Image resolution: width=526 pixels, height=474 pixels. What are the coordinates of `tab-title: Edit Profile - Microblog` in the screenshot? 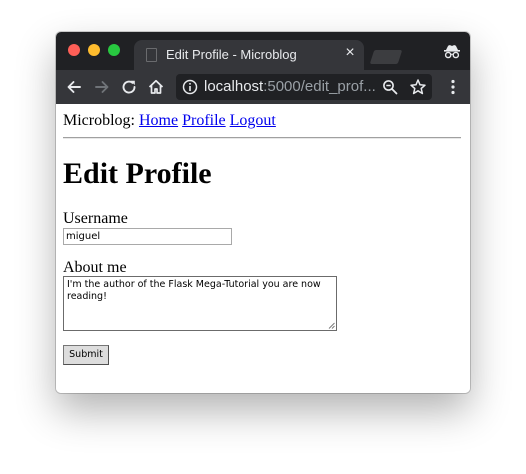 It's located at (231, 54).